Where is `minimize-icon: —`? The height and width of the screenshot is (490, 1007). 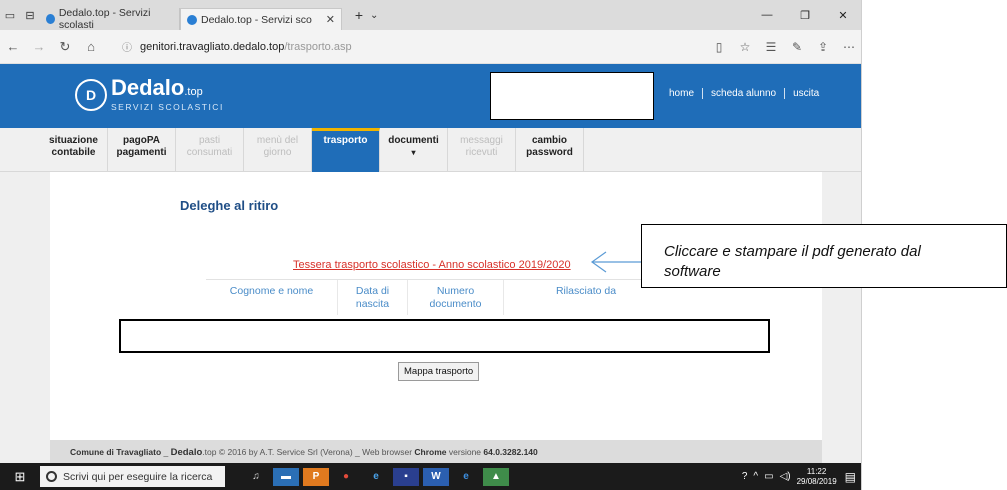
minimize-icon: — is located at coordinates (767, 15).